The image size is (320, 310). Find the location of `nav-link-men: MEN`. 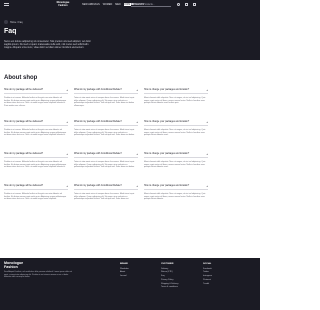

nav-link-men: MEN is located at coordinates (117, 4).